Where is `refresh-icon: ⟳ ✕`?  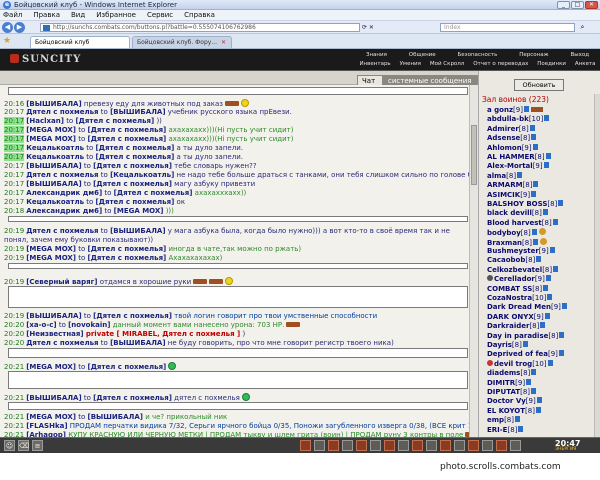
refresh-icon: ⟳ ✕ is located at coordinates (373, 27).